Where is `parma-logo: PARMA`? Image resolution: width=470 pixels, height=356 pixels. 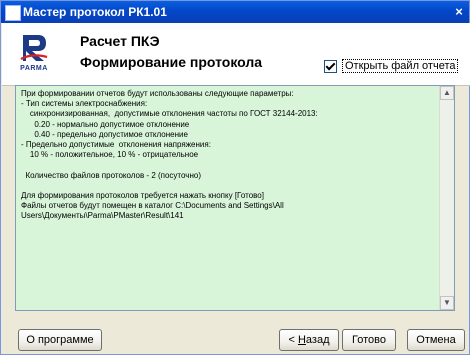 parma-logo: PARMA is located at coordinates (34, 54).